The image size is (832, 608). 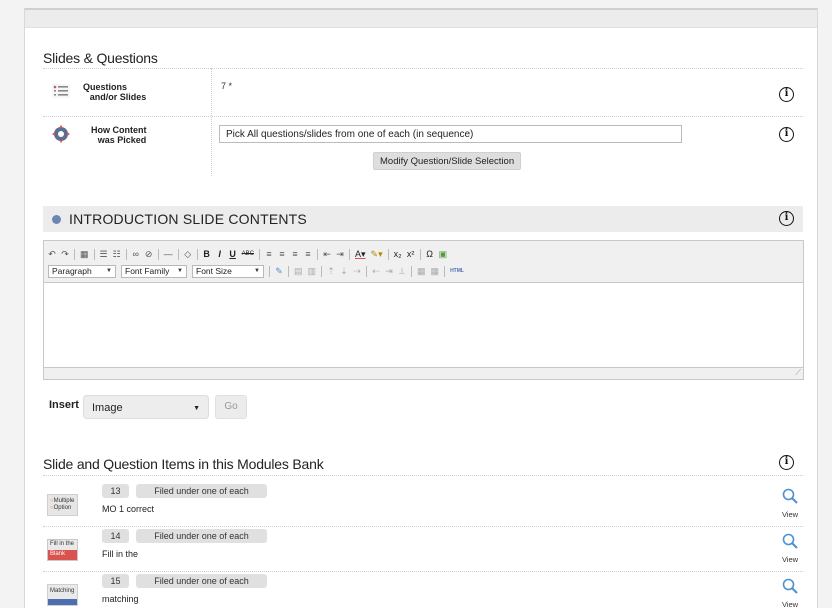 I want to click on outdent-icon: ⇤, so click(x=327, y=254).